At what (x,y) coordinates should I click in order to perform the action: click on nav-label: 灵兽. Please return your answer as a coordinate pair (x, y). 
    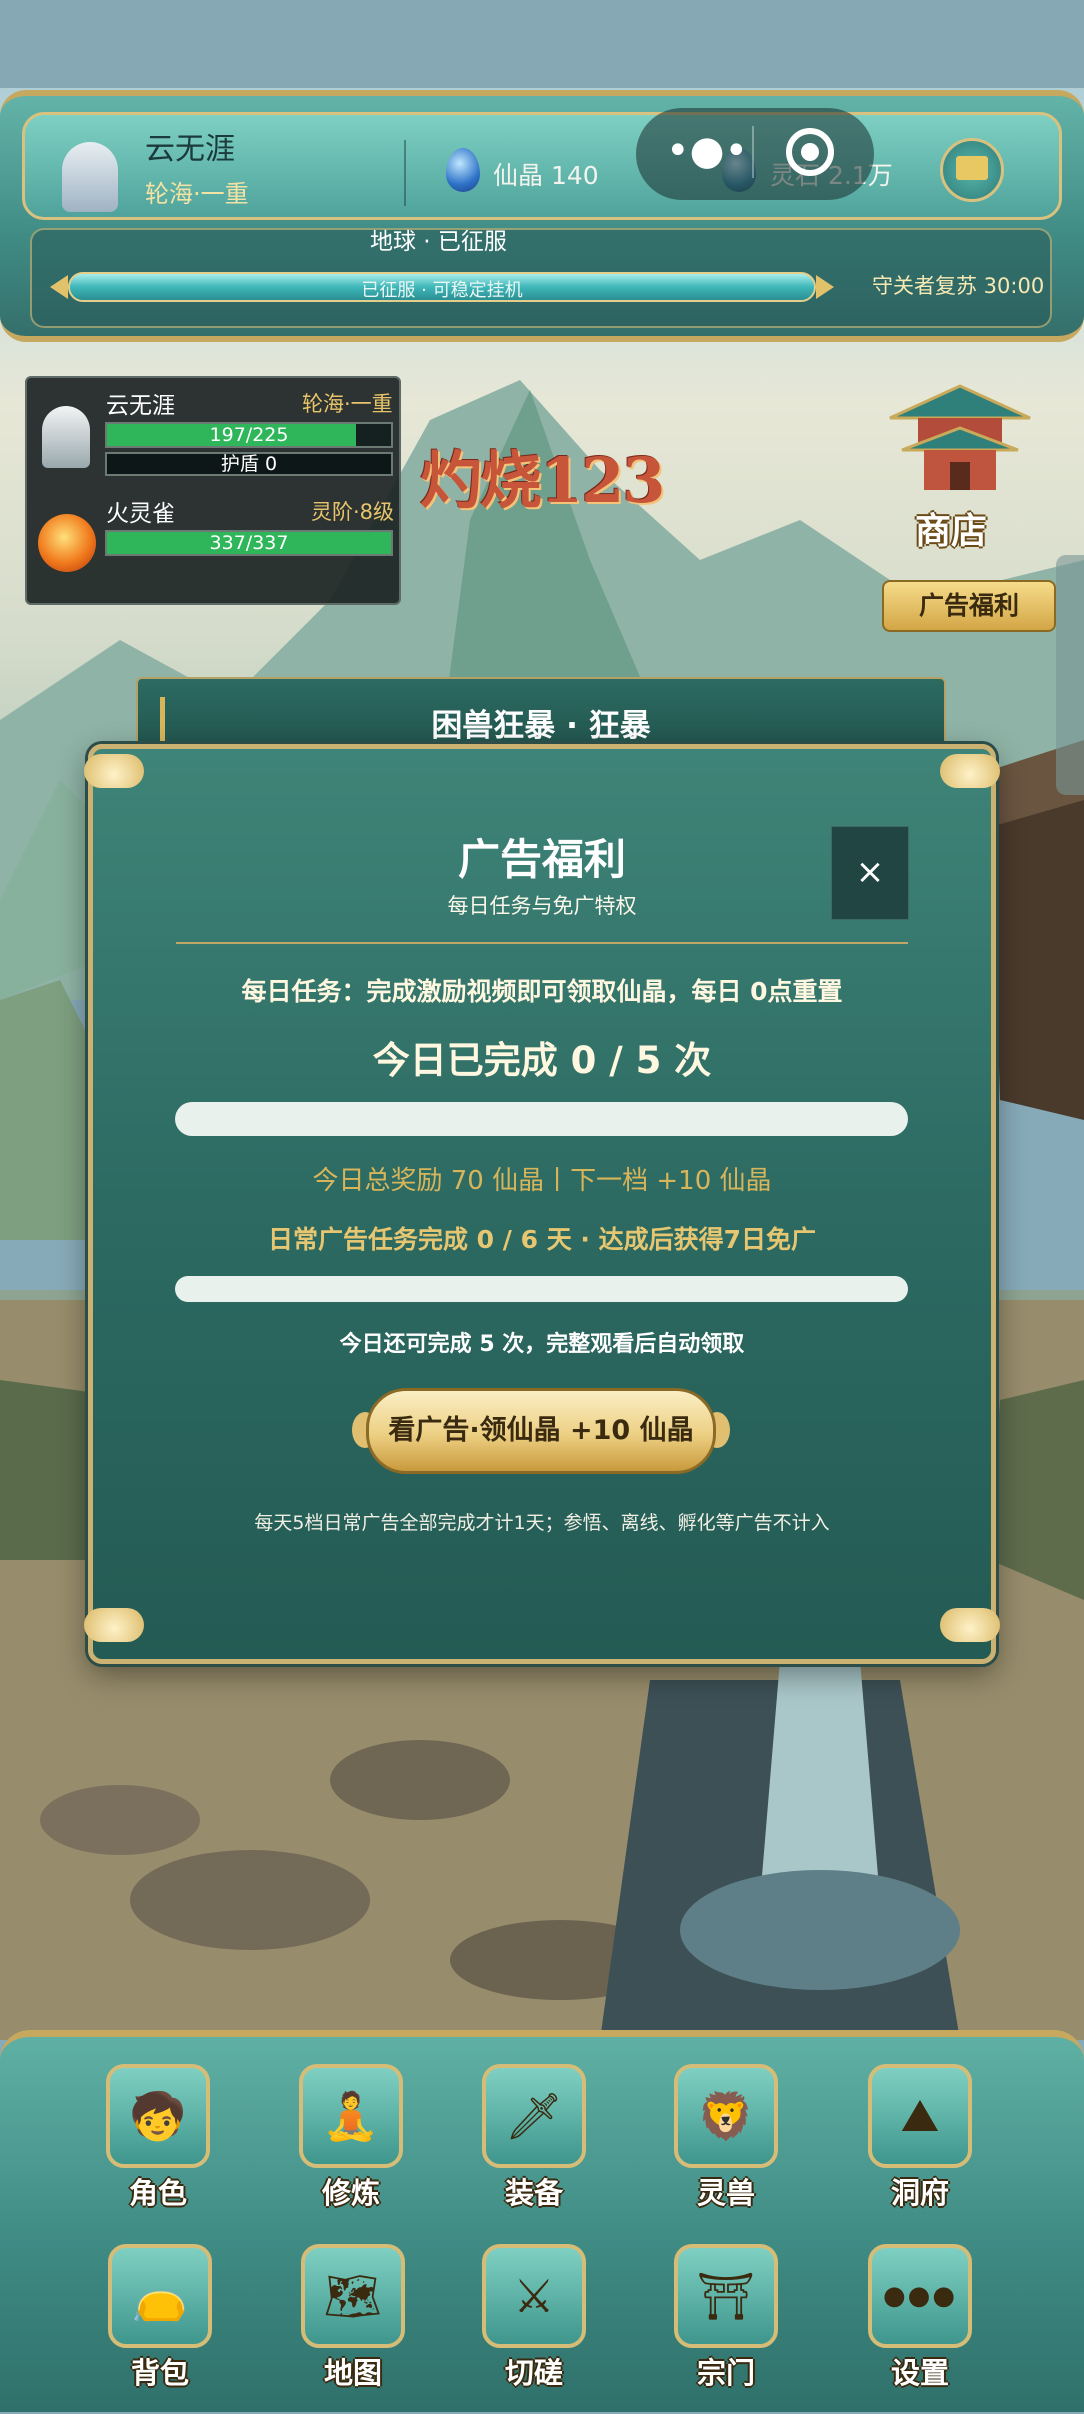
    Looking at the image, I should click on (725, 2193).